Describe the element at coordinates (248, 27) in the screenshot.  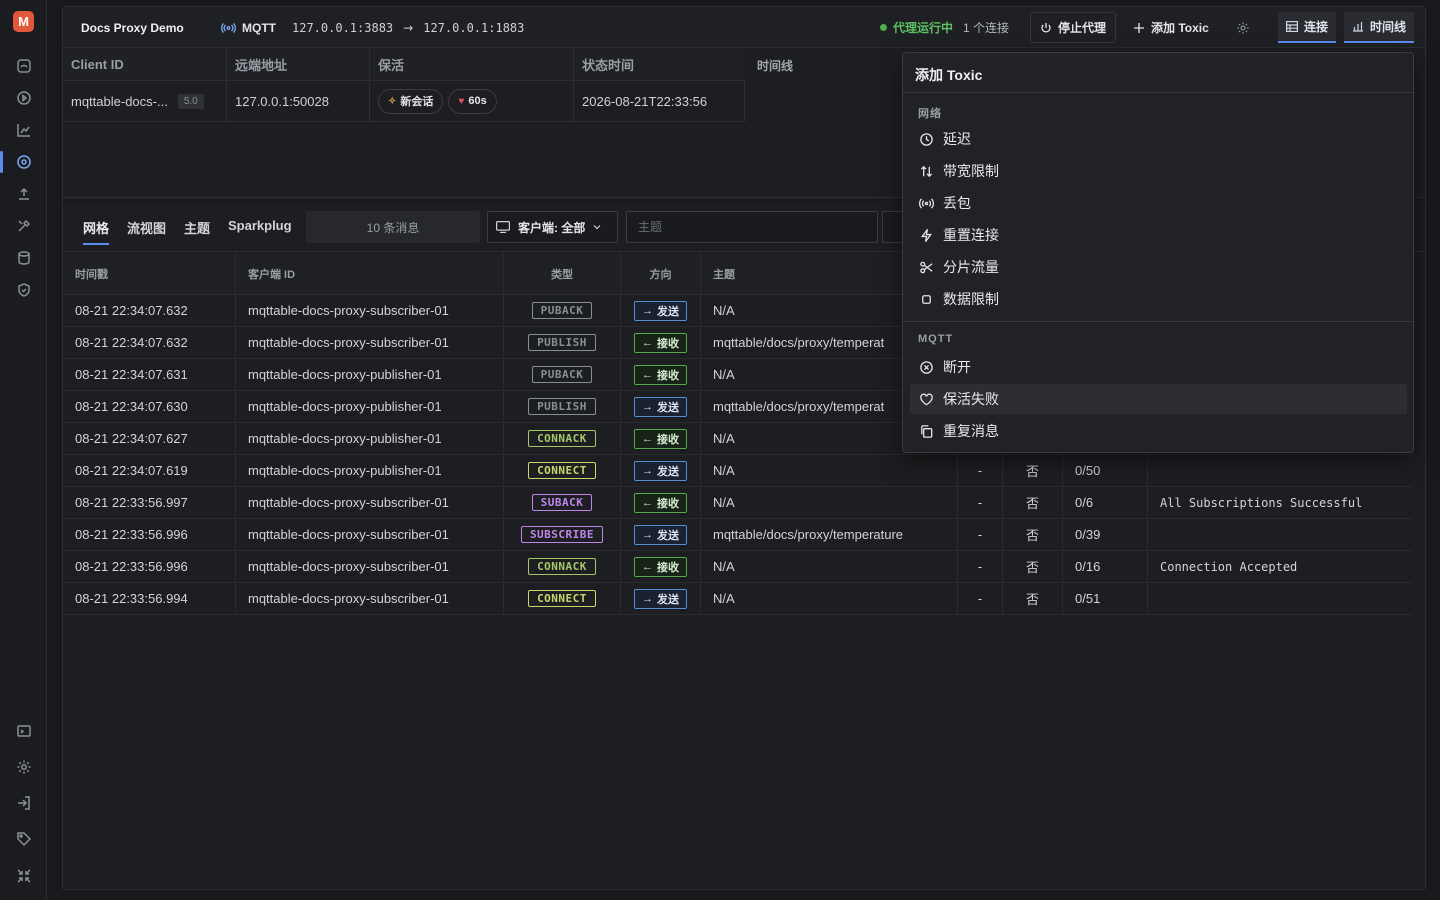
I see `protocol-indicator: MQTT` at that location.